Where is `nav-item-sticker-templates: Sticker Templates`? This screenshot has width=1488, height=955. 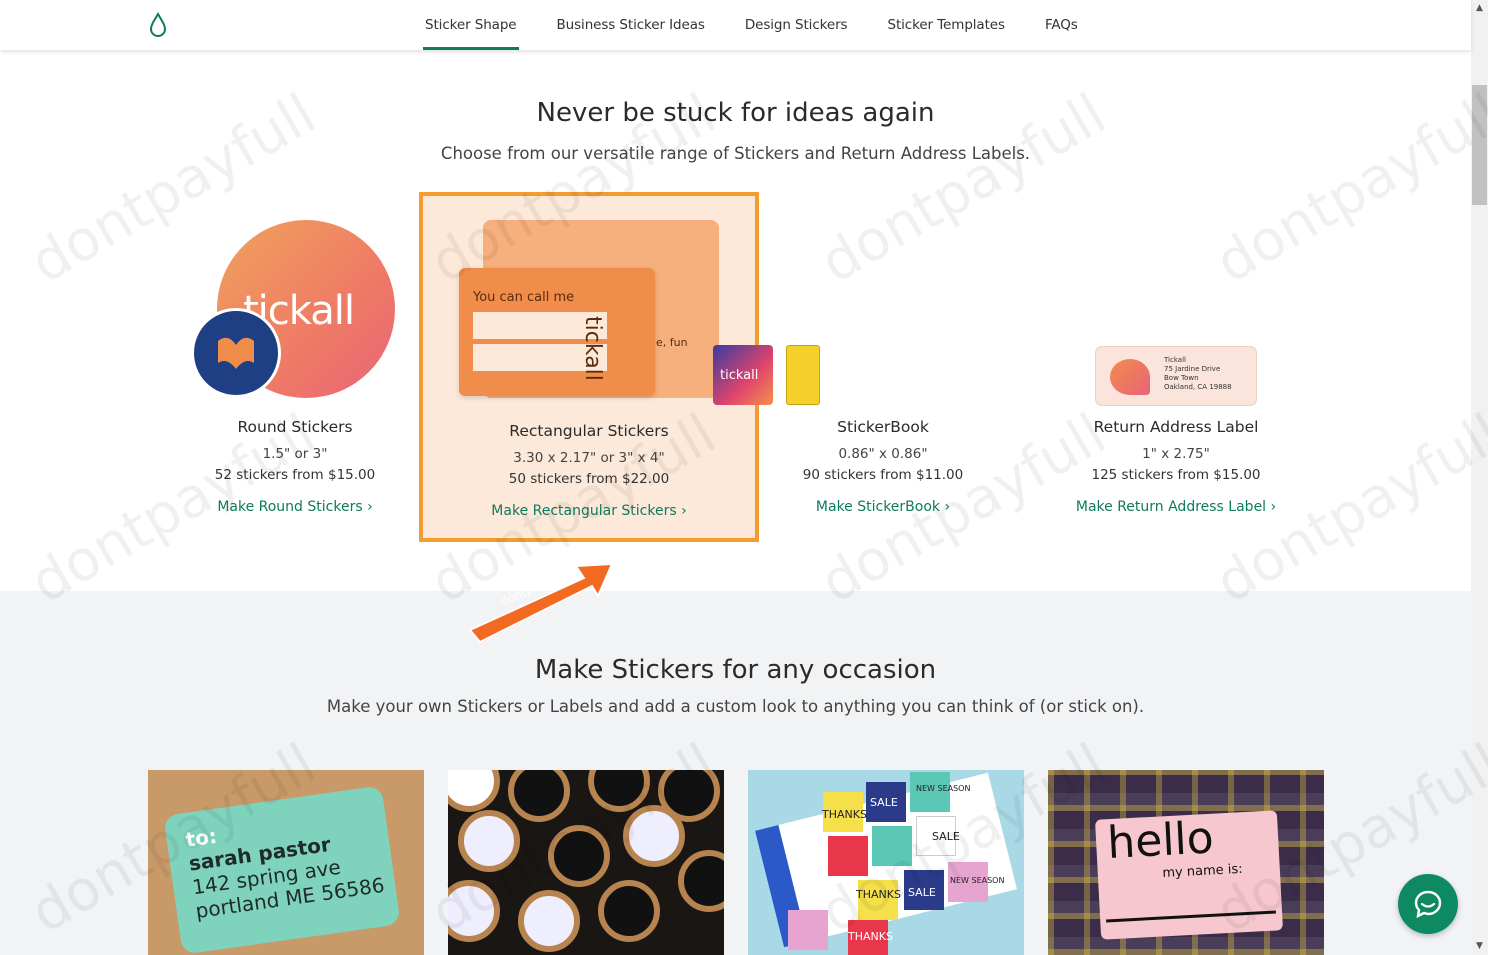
nav-item-sticker-templates: Sticker Templates is located at coordinates (945, 25).